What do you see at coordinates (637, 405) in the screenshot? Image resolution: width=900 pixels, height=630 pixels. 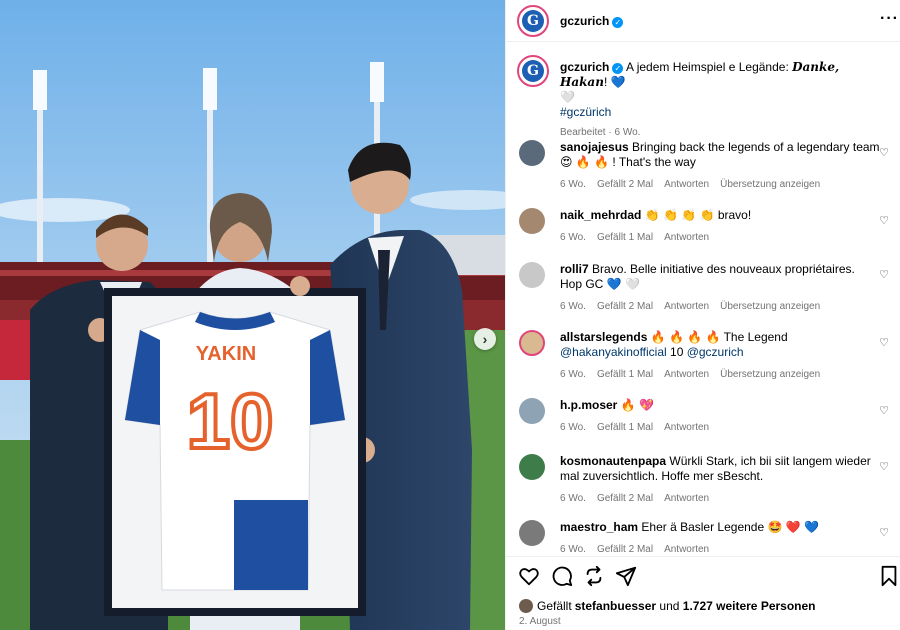 I see `comment-text: 🔥 💖` at bounding box center [637, 405].